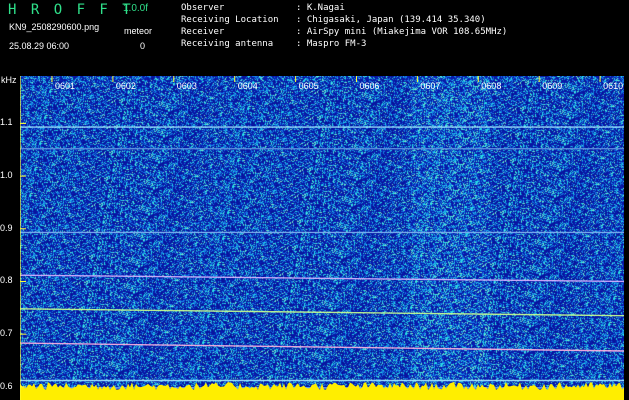 The width and height of the screenshot is (629, 400). What do you see at coordinates (230, 20) in the screenshot?
I see `location-label: Receiving Location` at bounding box center [230, 20].